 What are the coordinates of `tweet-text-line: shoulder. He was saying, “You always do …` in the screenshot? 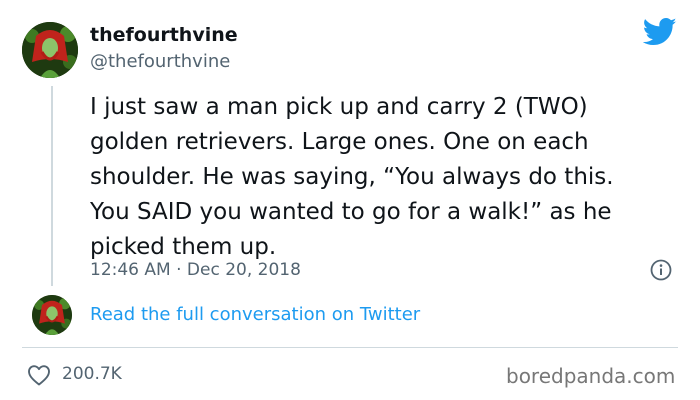 It's located at (352, 177).